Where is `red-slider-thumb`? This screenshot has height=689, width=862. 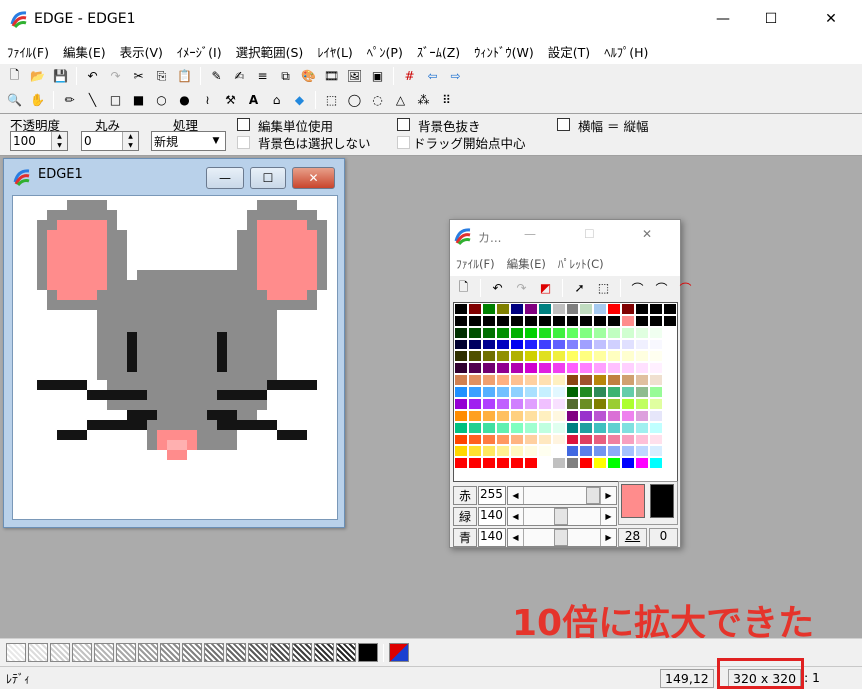
red-slider-thumb is located at coordinates (593, 495).